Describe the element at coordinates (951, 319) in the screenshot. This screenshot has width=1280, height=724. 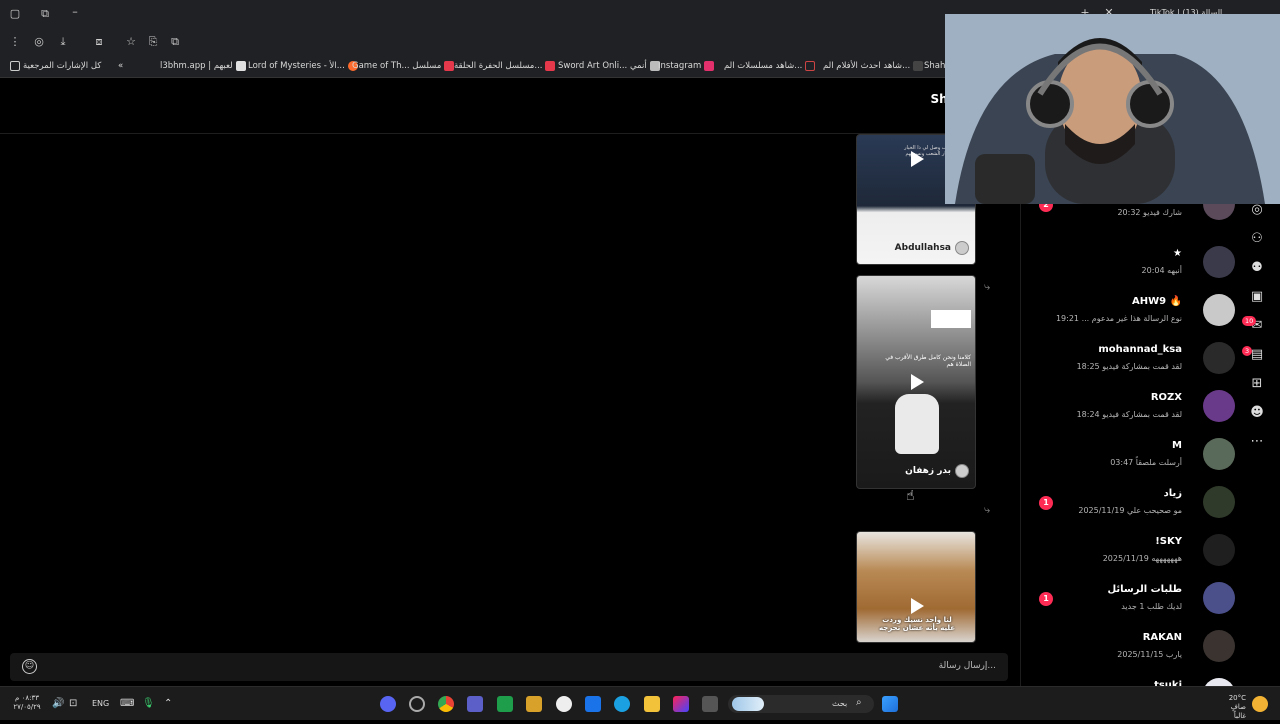
I see `video-thumbnail-patch` at that location.